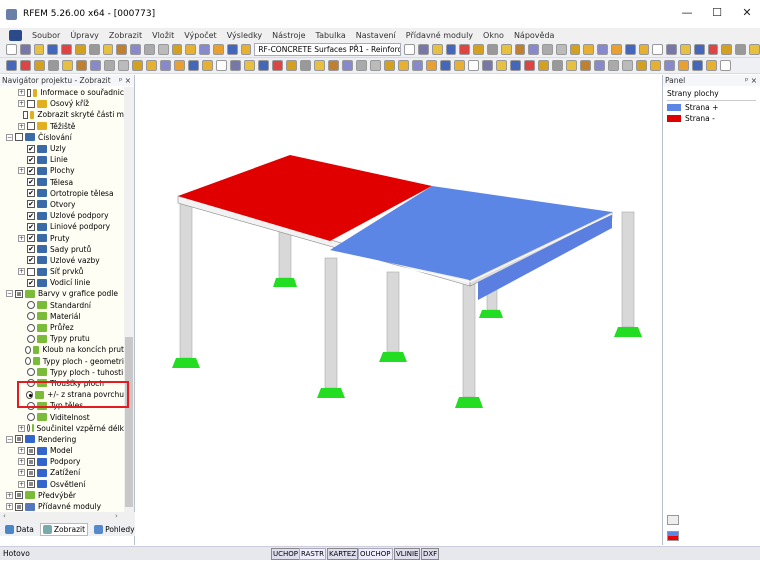  I want to click on tree-item: − Rendering, so click(62, 439).